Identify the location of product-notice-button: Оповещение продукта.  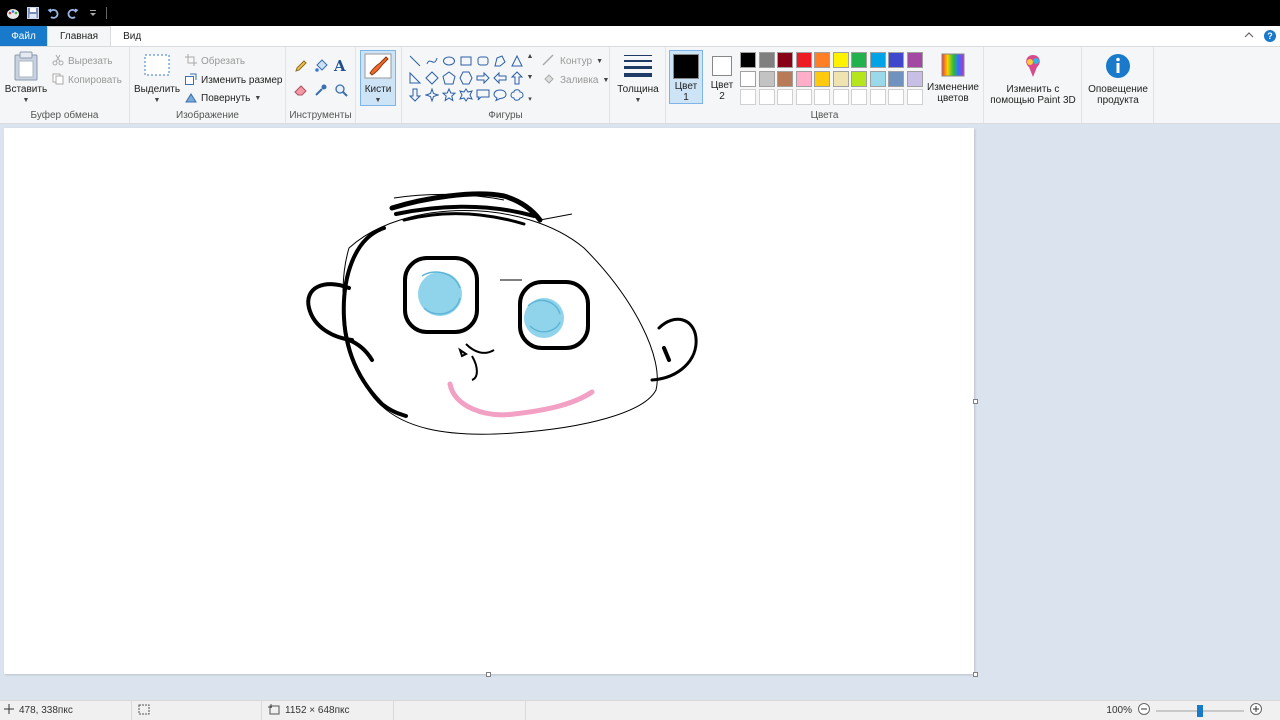
(1118, 79).